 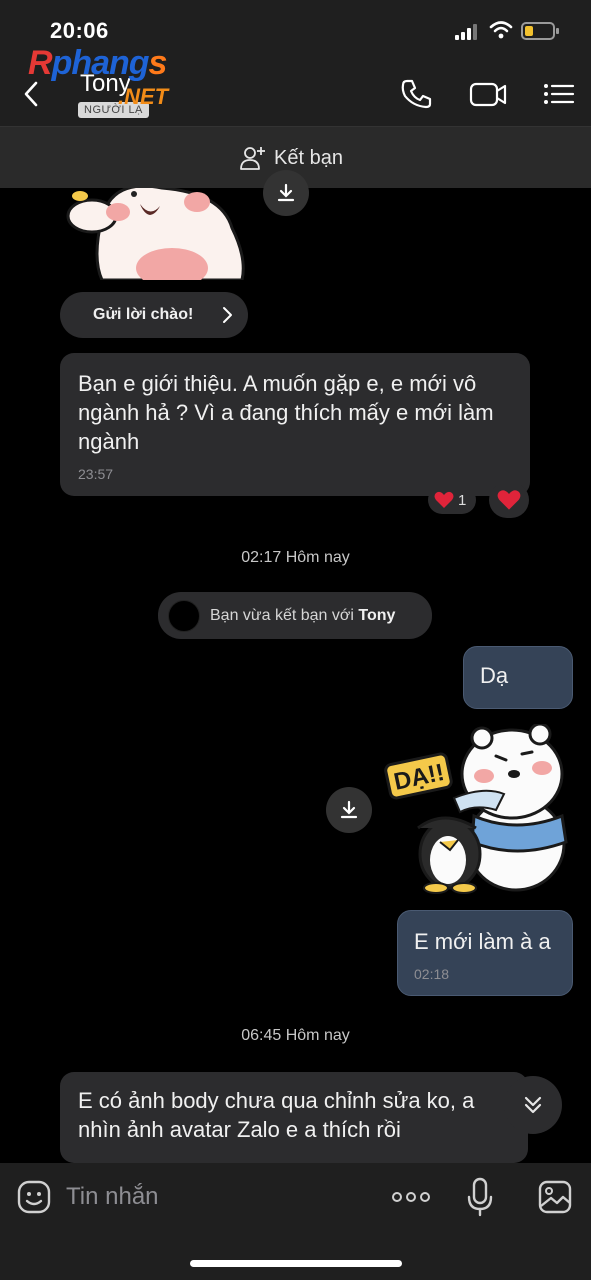 What do you see at coordinates (494, 675) in the screenshot?
I see `message-text: Dạ` at bounding box center [494, 675].